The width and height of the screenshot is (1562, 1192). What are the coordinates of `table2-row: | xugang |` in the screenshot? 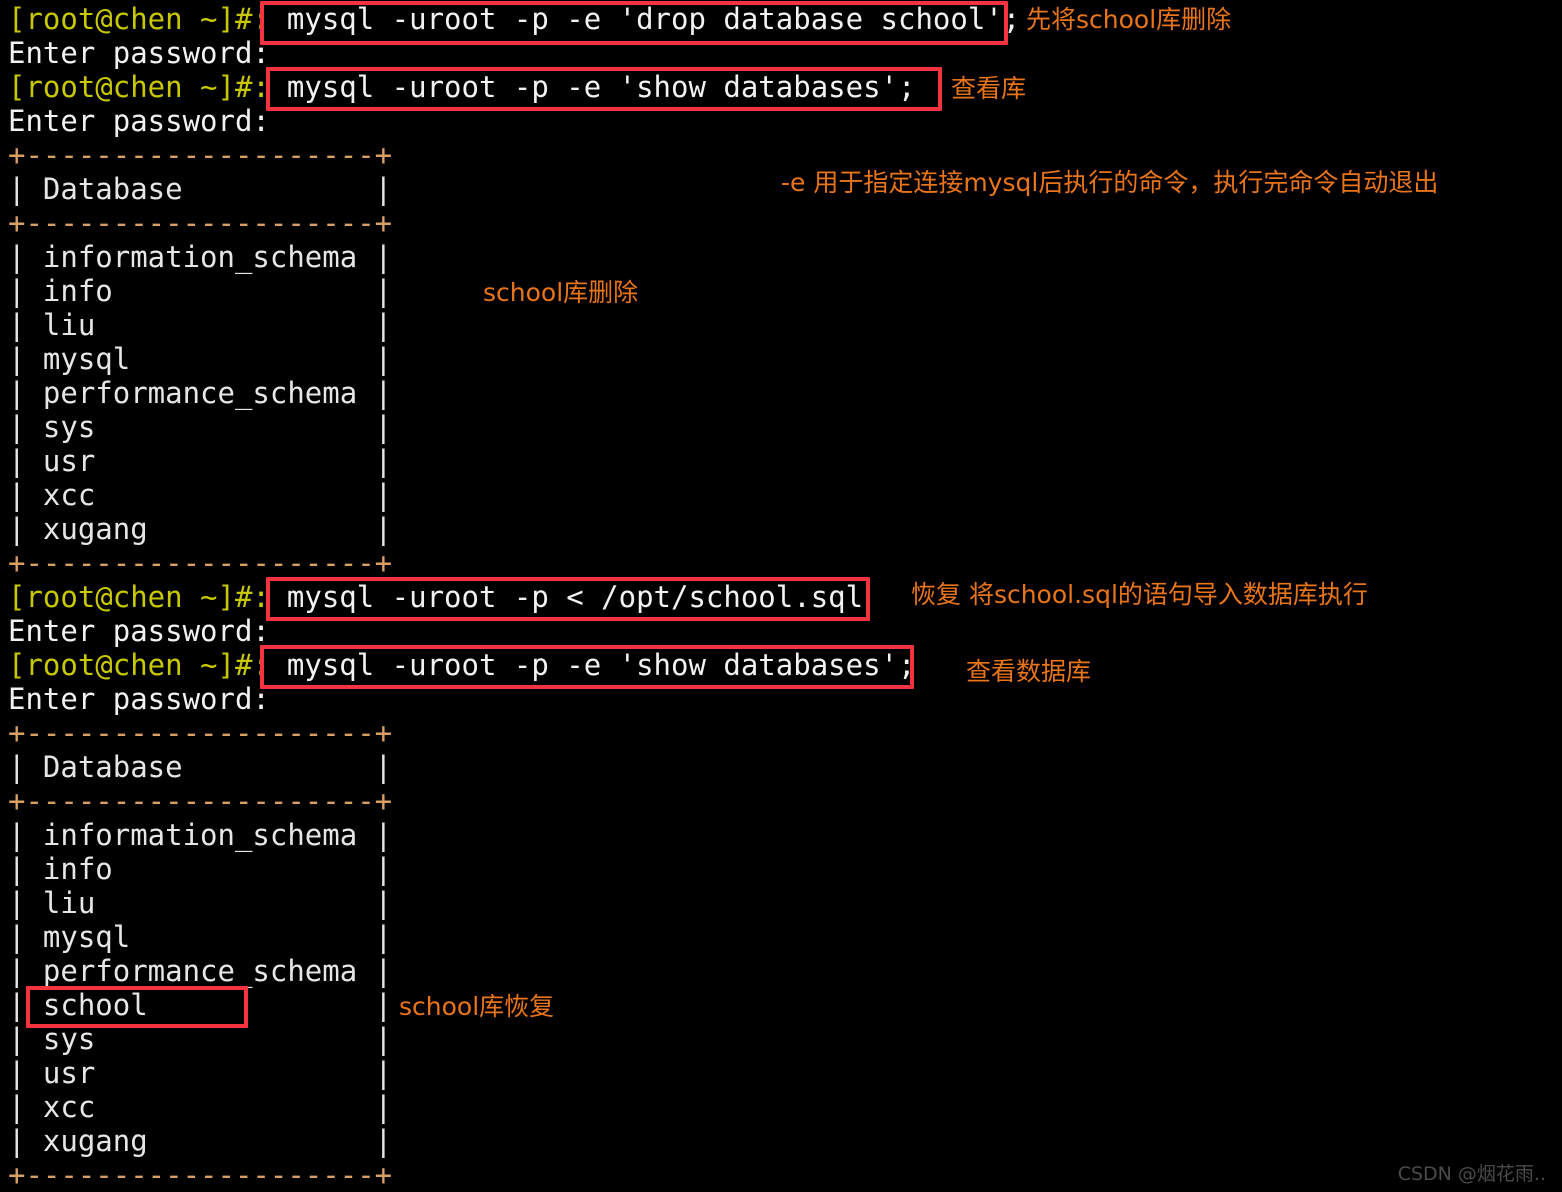 It's located at (200, 1141).